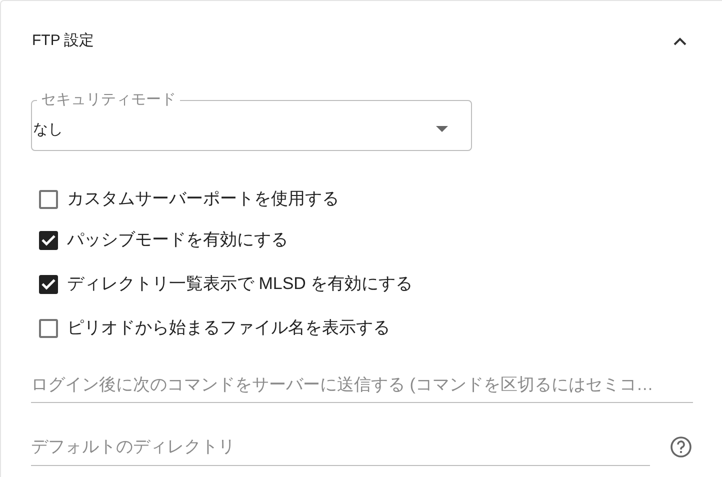 The image size is (722, 477). I want to click on security-mode-select: セキュリティモード なし, so click(251, 120).